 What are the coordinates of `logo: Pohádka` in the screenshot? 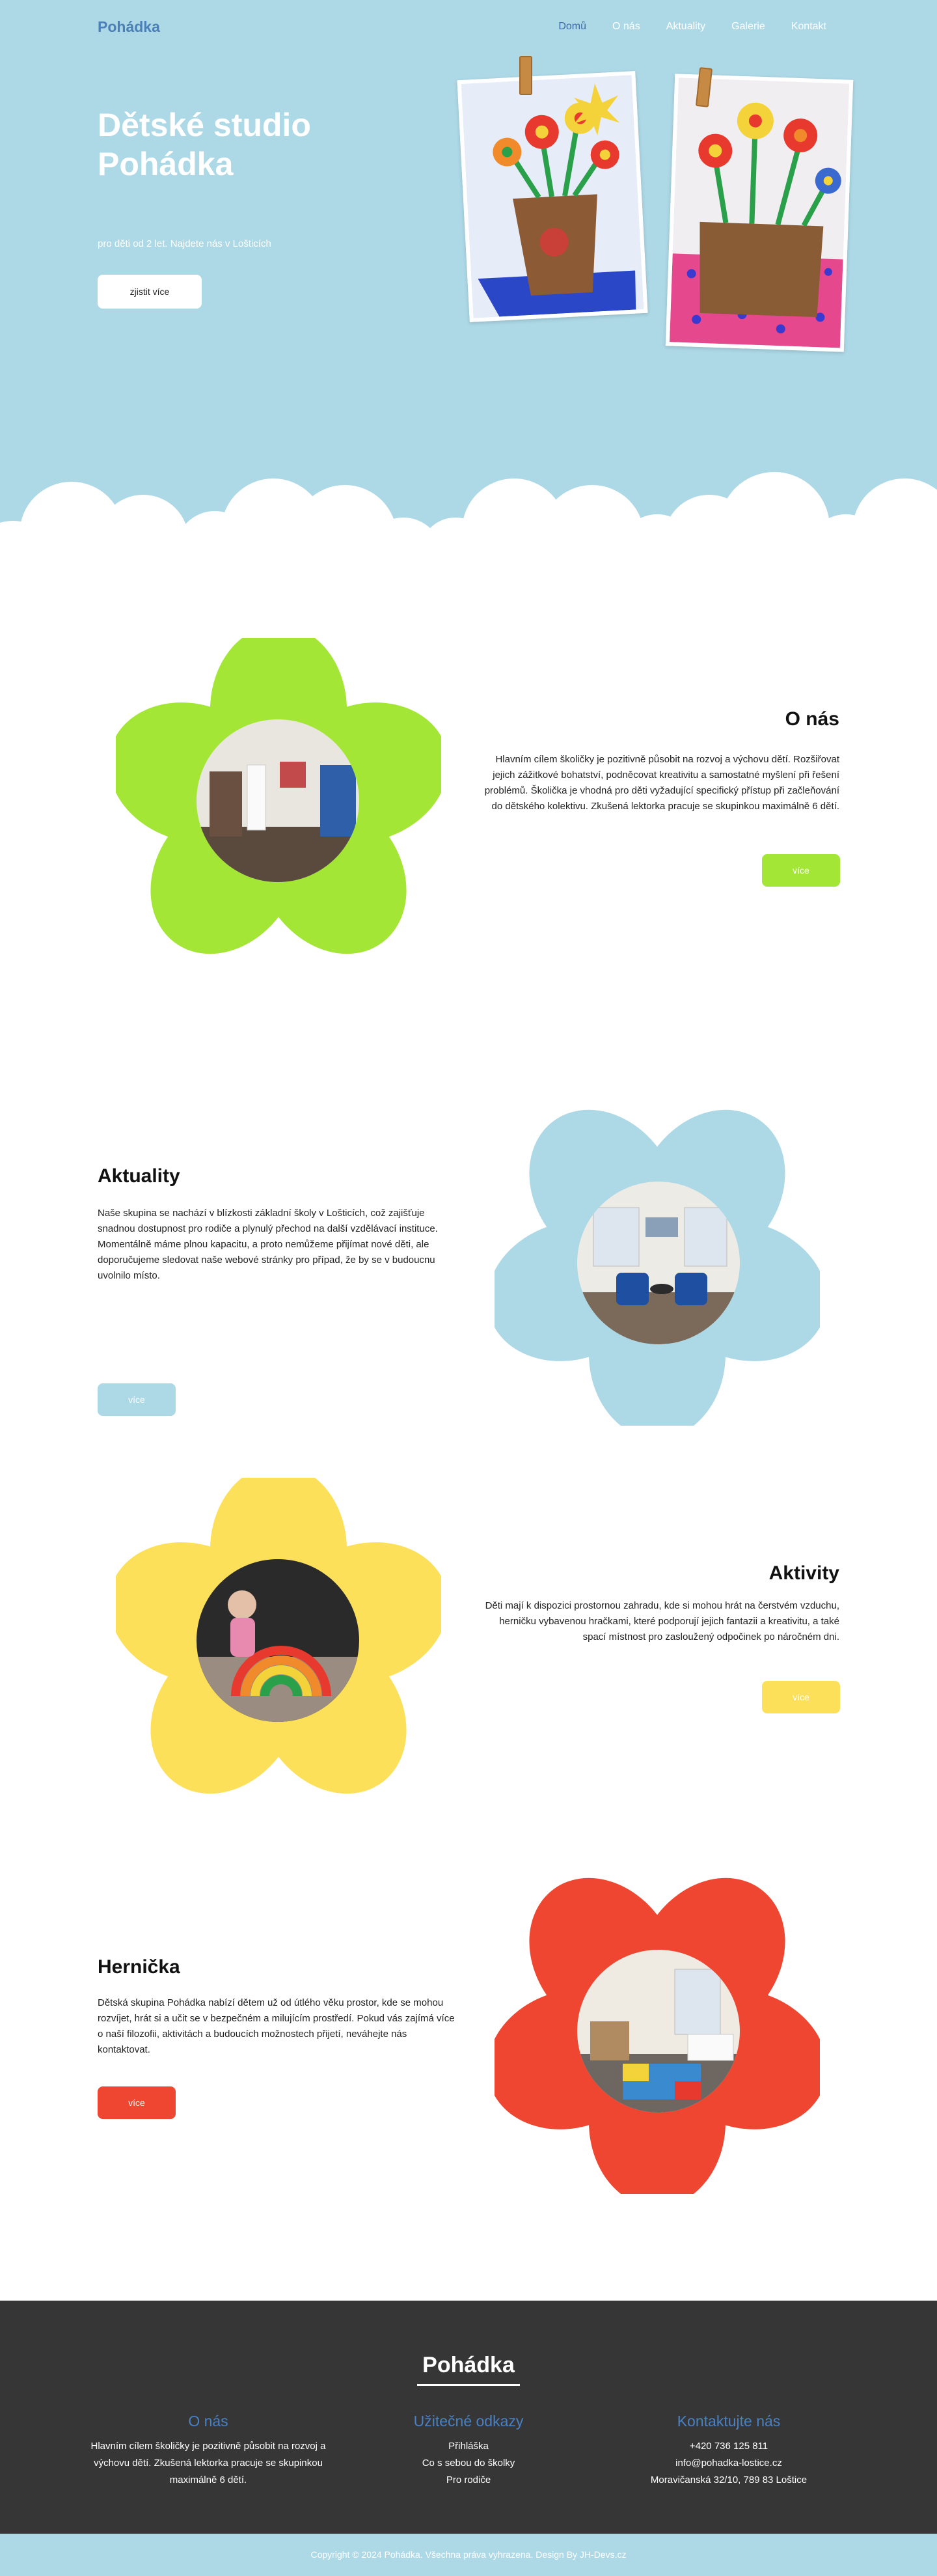 It's located at (129, 27).